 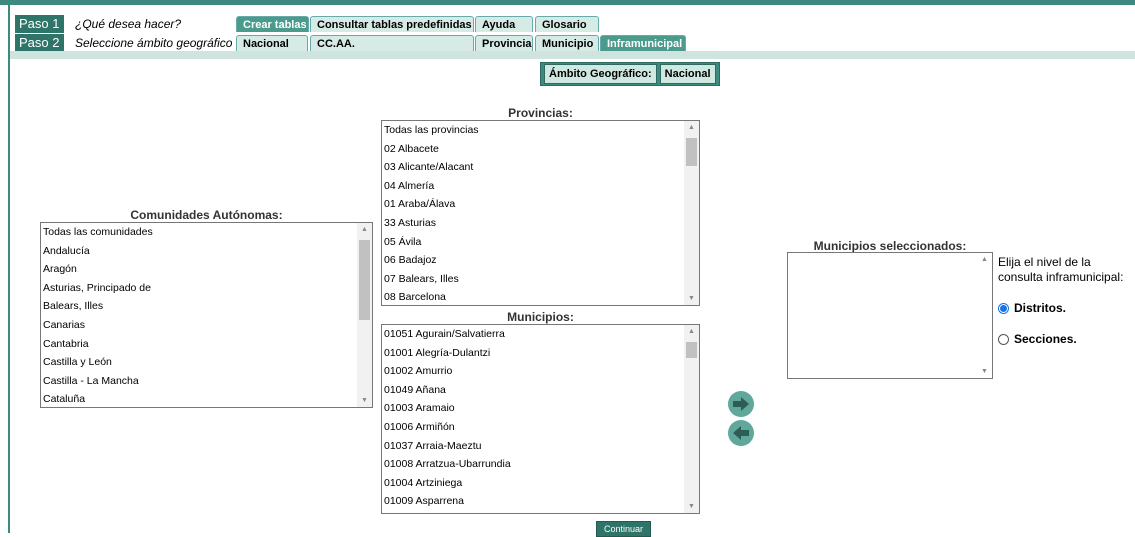 What do you see at coordinates (687, 74) in the screenshot?
I see `ambito-value: Nacional` at bounding box center [687, 74].